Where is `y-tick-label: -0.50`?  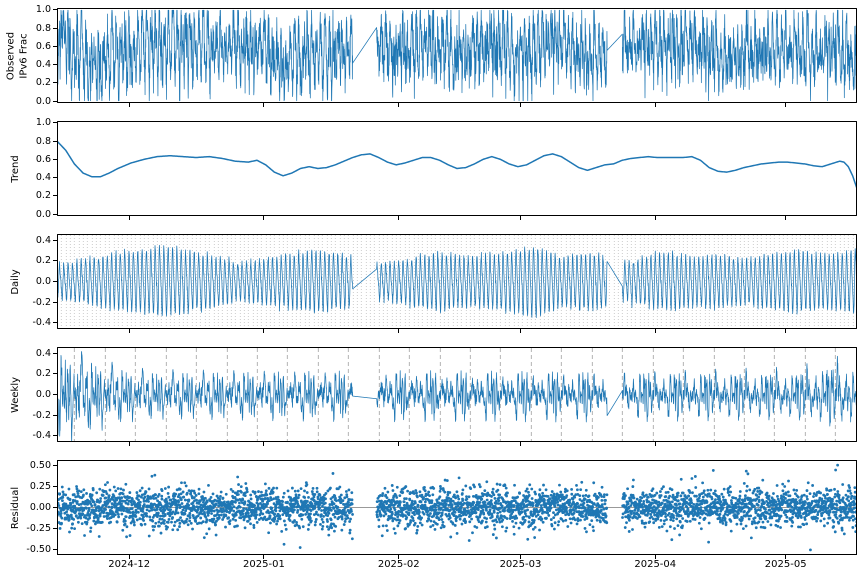 y-tick-label: -0.50 is located at coordinates (38, 550).